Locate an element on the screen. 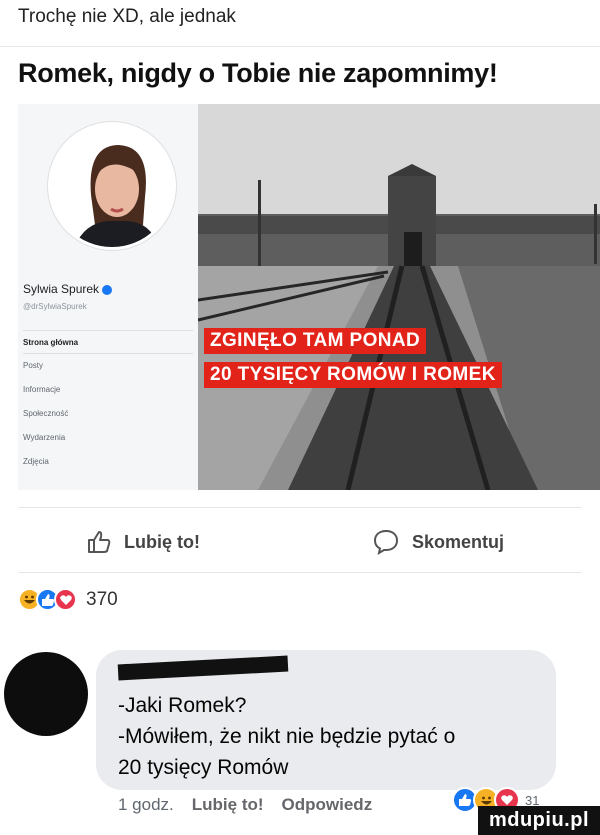  commenter-avatar is located at coordinates (46, 694).